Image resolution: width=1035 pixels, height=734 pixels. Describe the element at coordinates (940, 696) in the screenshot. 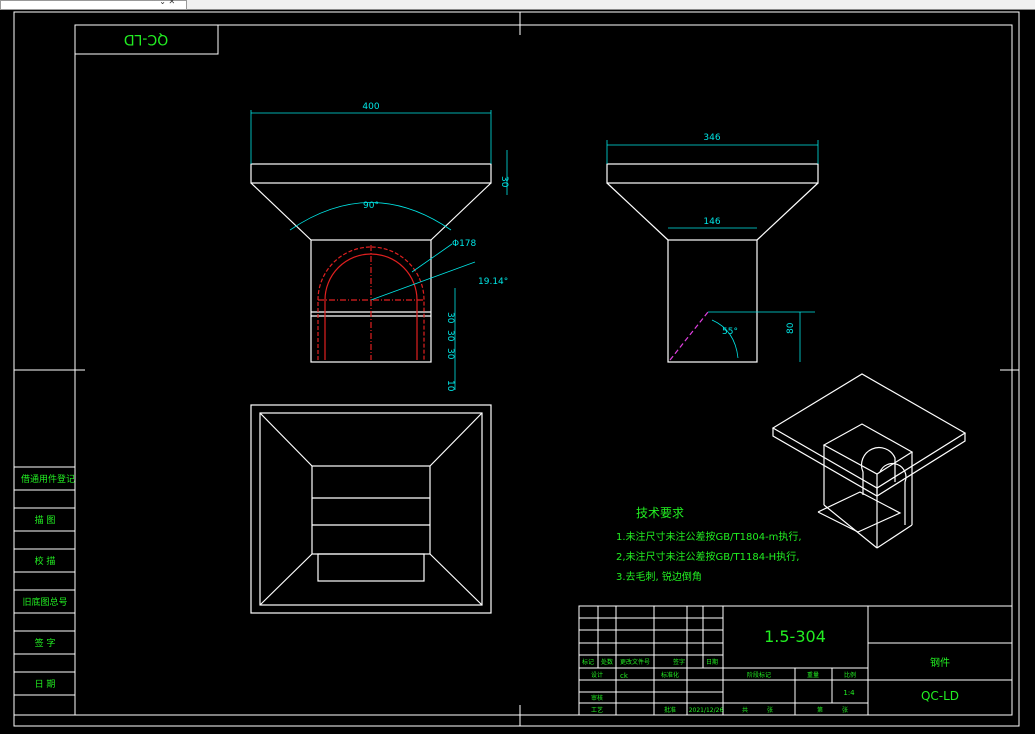

I see `drawing-code: QC-LD` at that location.